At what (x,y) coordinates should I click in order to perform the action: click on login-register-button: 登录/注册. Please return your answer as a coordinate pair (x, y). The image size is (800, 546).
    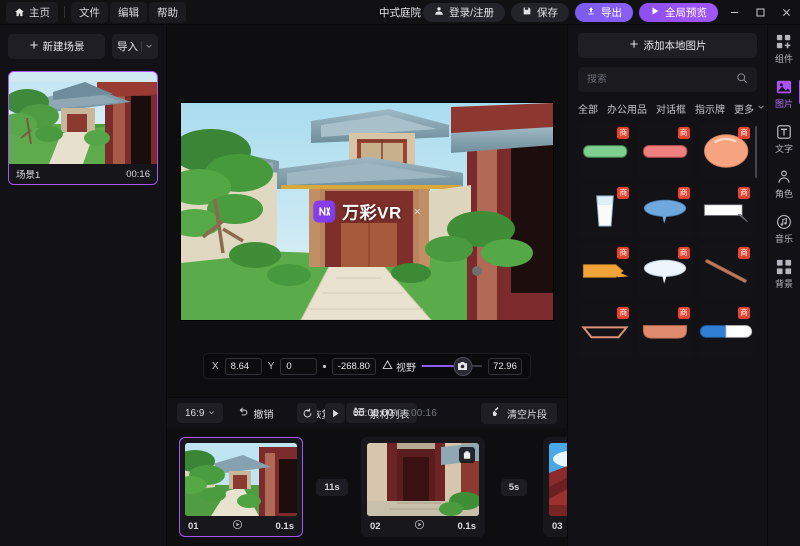
    Looking at the image, I should click on (464, 12).